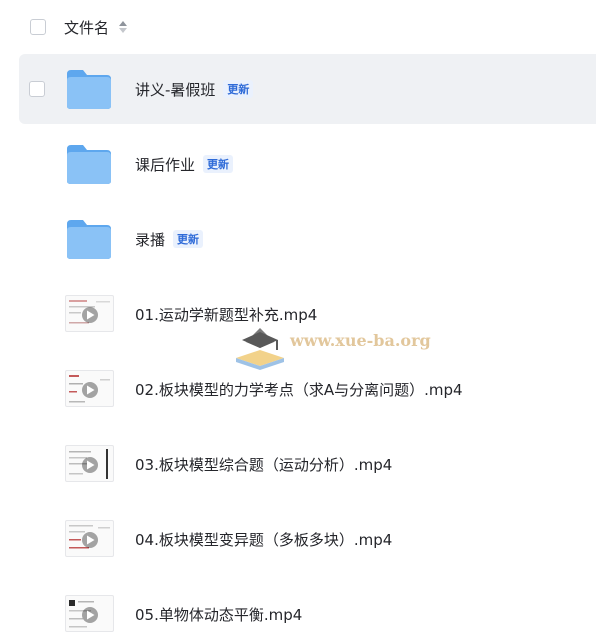 The width and height of the screenshot is (596, 644). Describe the element at coordinates (218, 614) in the screenshot. I see `file-name: 05.单物体动态平衡.mp4` at that location.